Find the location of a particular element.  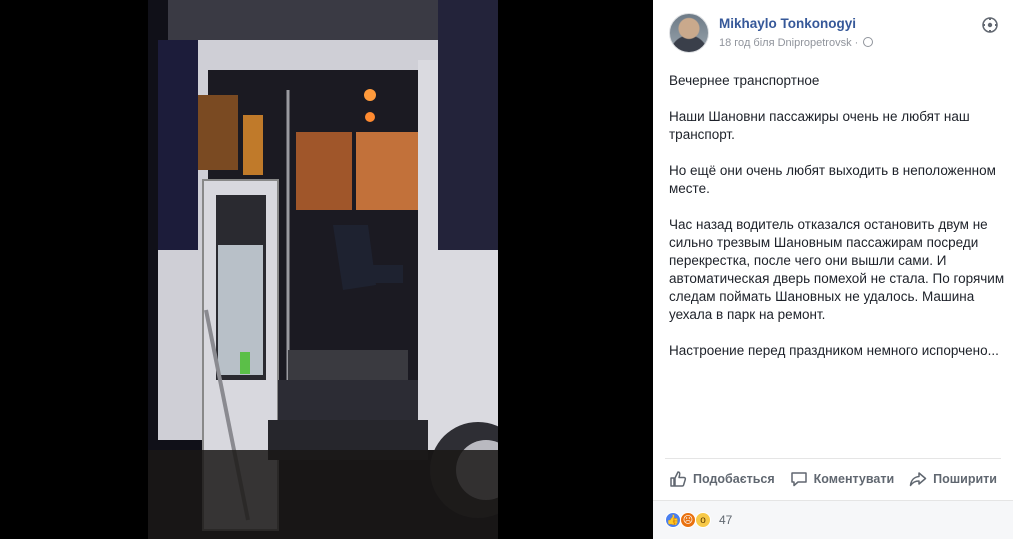

globe-icon is located at coordinates (868, 42).